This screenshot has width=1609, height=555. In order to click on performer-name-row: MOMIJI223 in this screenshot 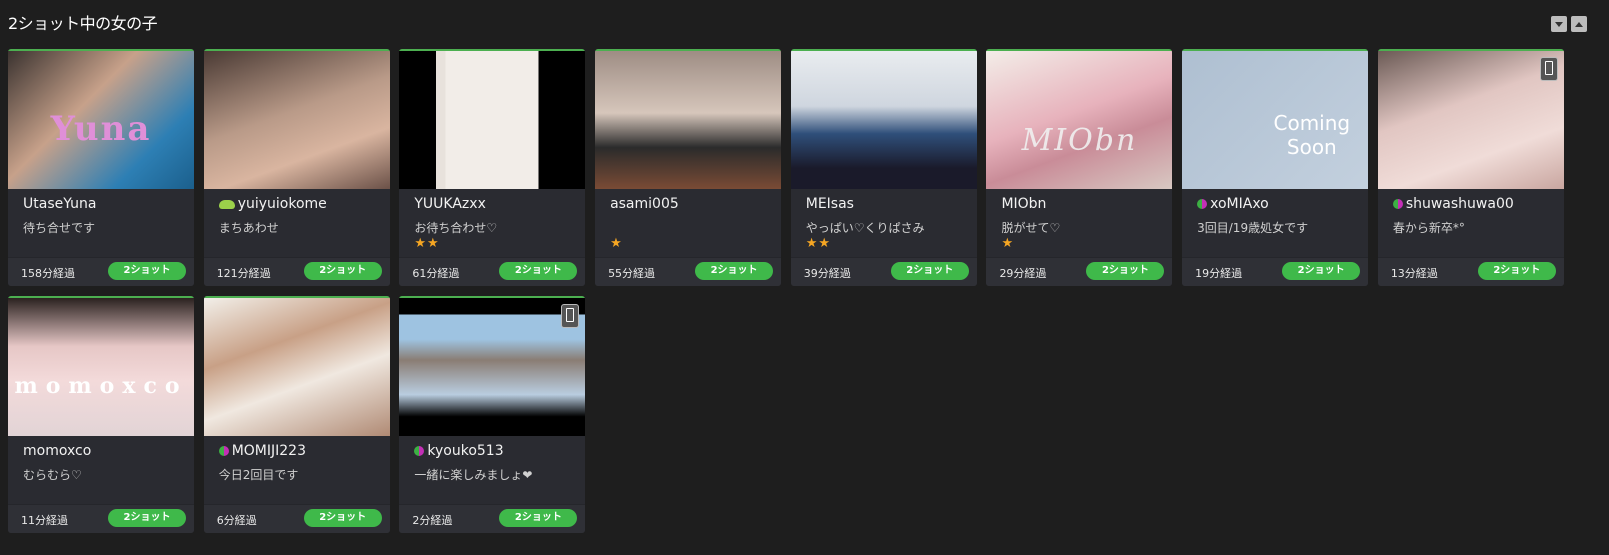, I will do `click(262, 451)`.